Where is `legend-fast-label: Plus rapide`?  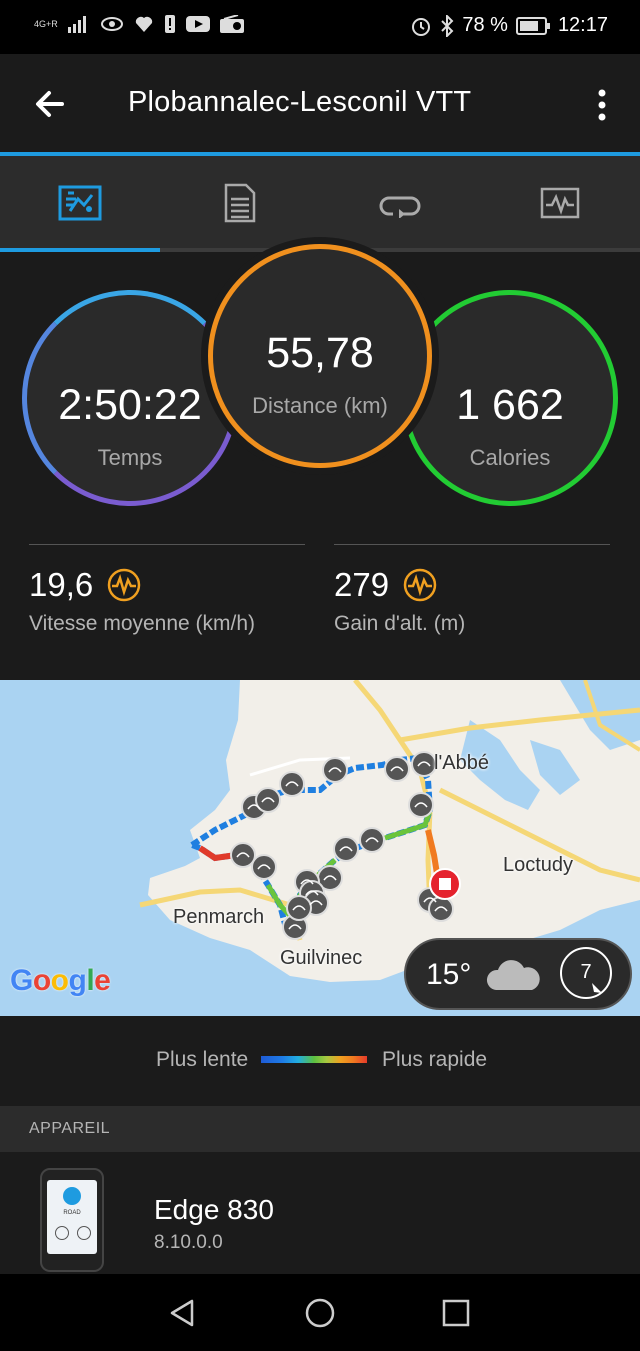
legend-fast-label: Plus rapide is located at coordinates (435, 1059).